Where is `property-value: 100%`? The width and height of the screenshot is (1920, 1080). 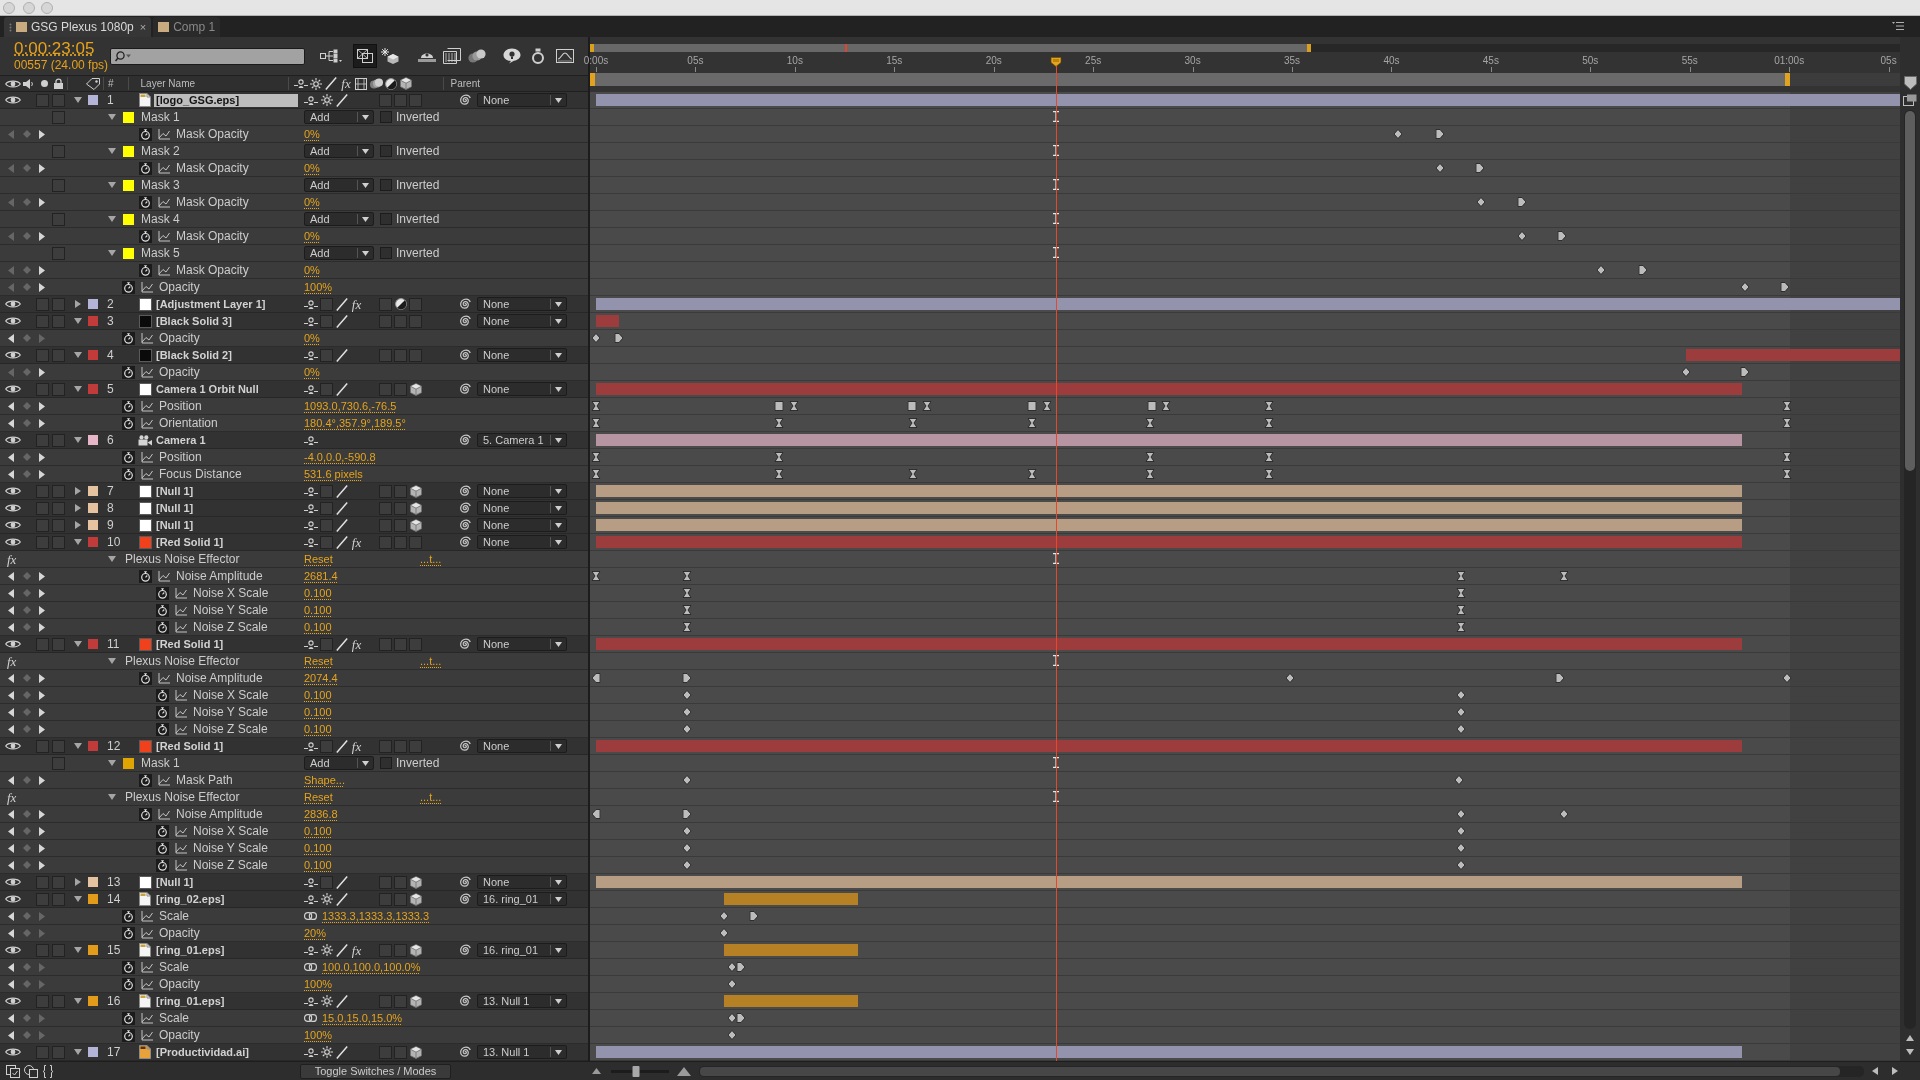
property-value: 100% is located at coordinates (318, 1035).